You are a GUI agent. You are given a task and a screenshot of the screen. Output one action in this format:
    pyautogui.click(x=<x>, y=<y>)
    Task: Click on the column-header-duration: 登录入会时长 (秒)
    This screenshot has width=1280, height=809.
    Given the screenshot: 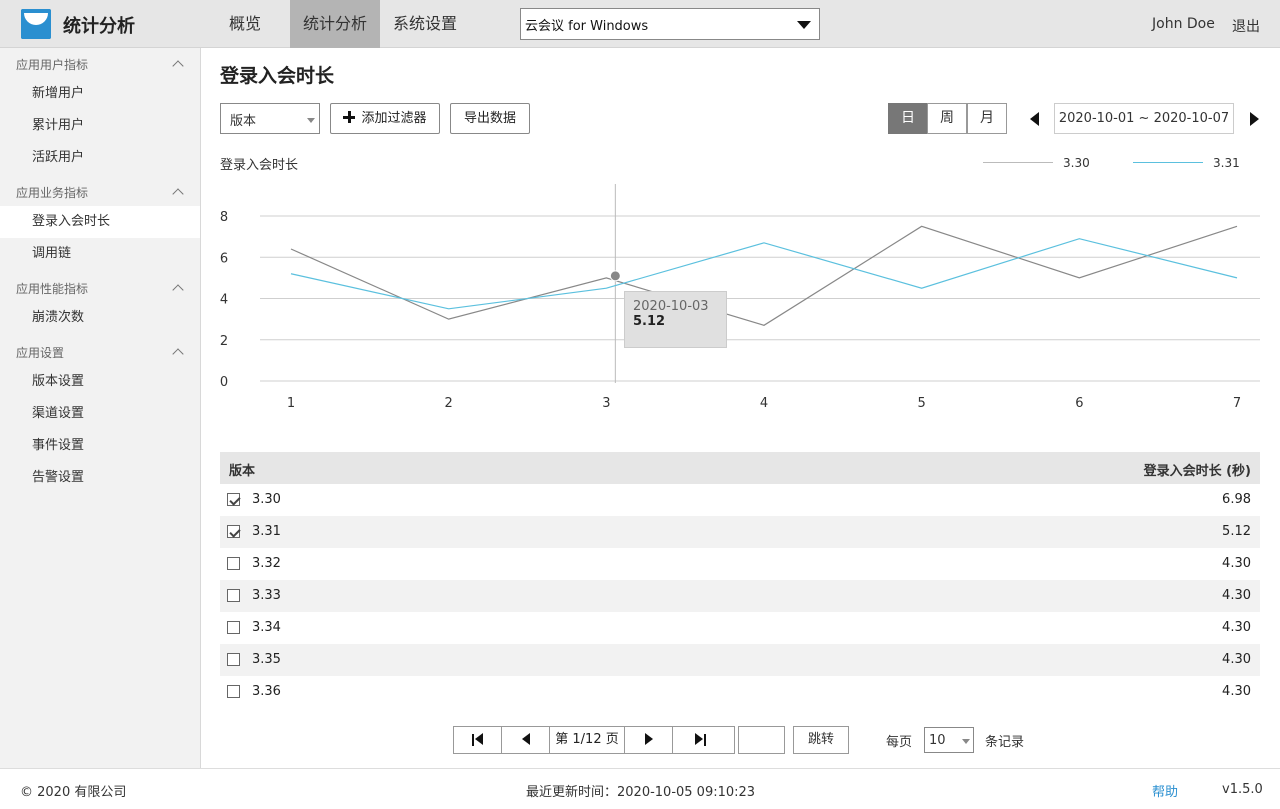 What is the action you would take?
    pyautogui.click(x=1197, y=469)
    